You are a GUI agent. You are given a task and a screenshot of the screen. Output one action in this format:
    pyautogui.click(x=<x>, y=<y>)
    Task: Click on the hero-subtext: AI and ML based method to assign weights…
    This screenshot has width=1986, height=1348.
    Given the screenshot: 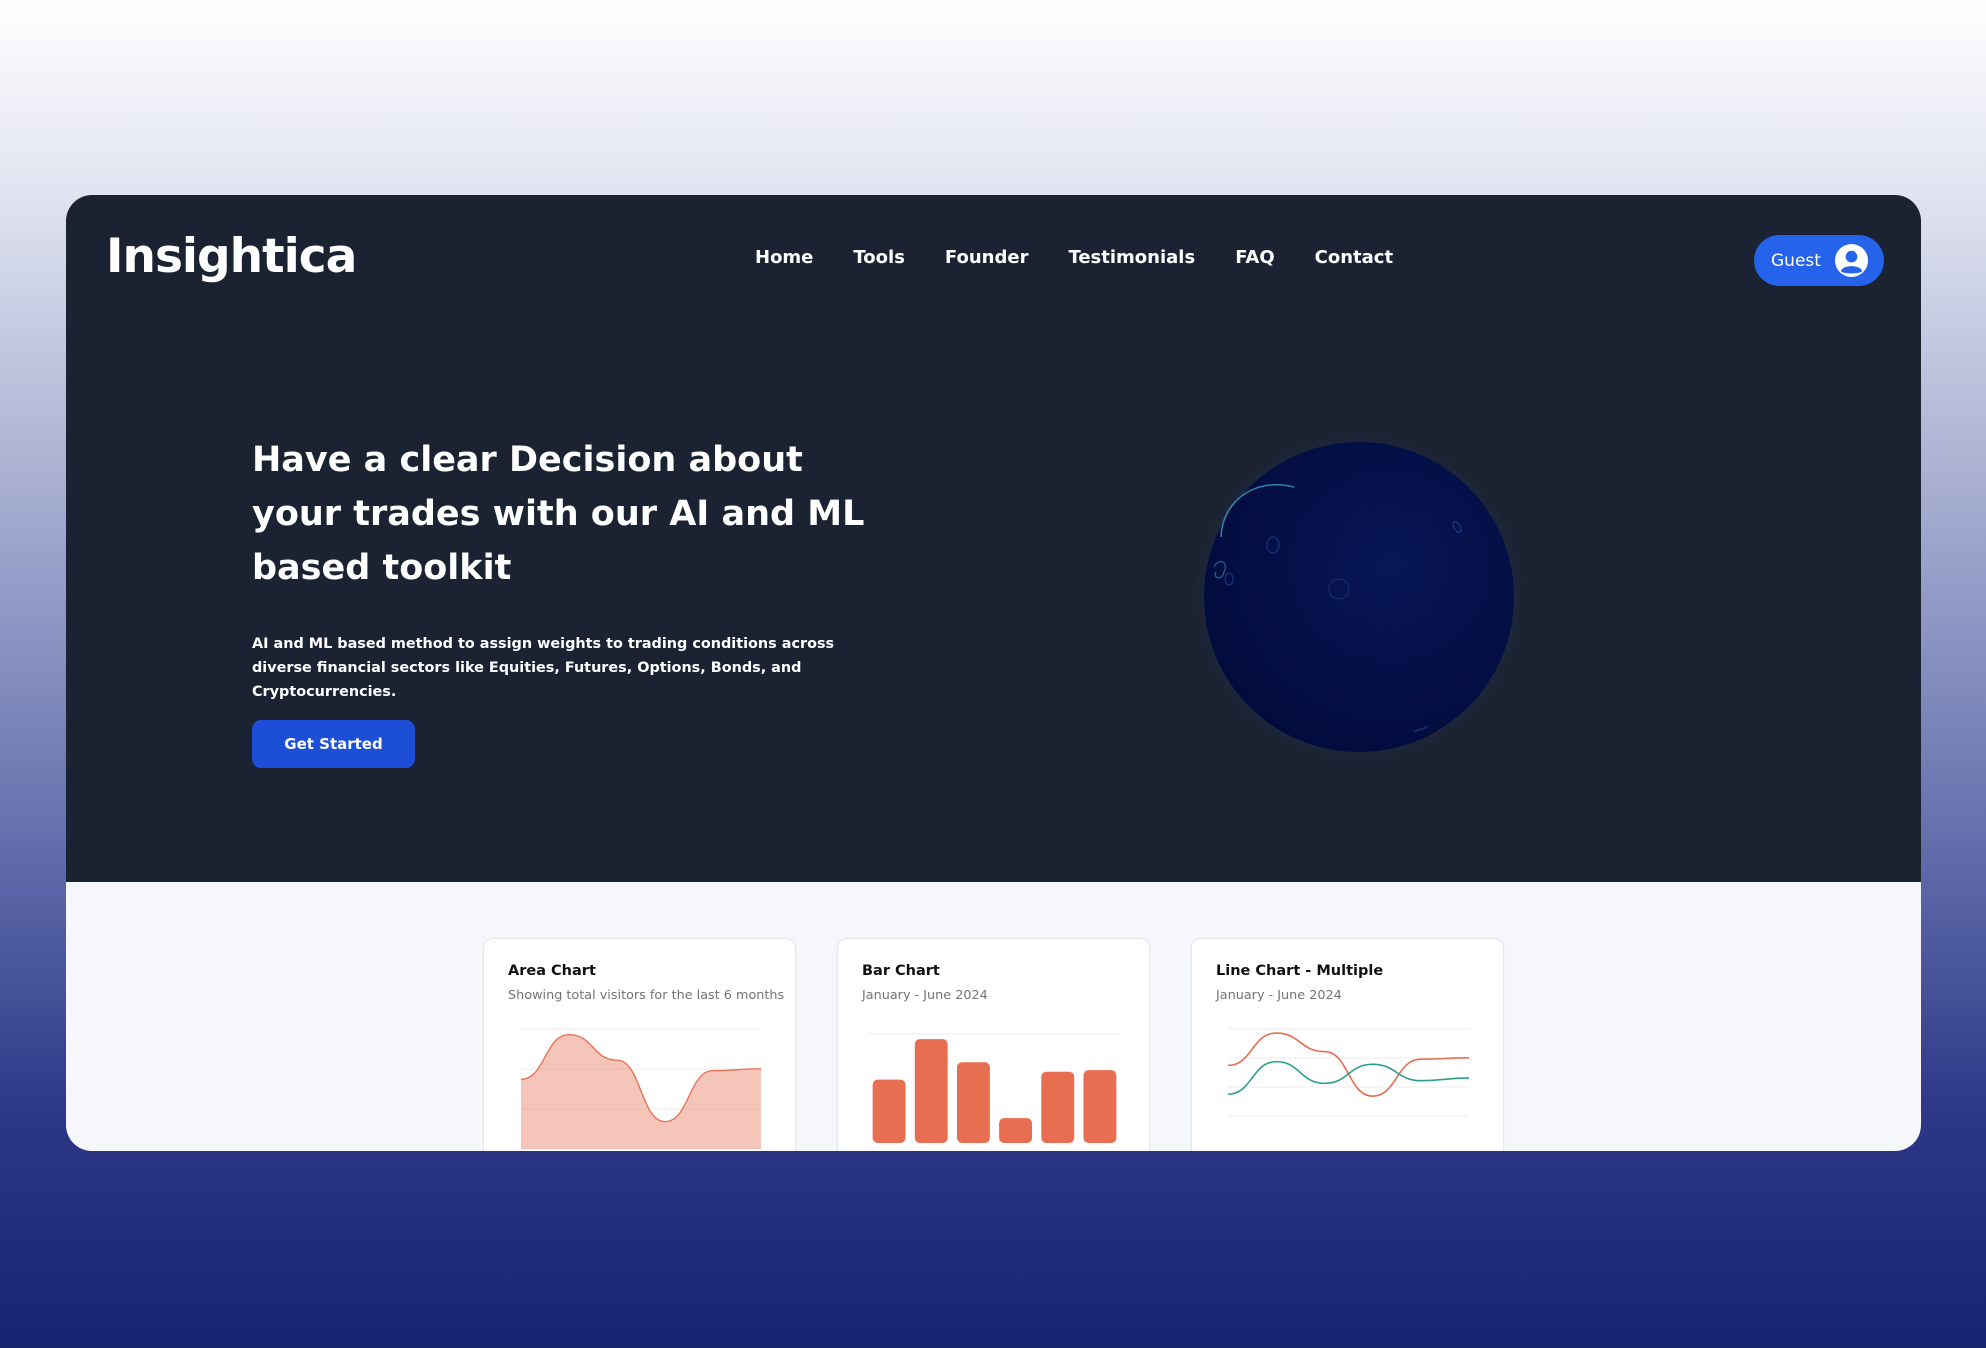 What is the action you would take?
    pyautogui.click(x=543, y=668)
    